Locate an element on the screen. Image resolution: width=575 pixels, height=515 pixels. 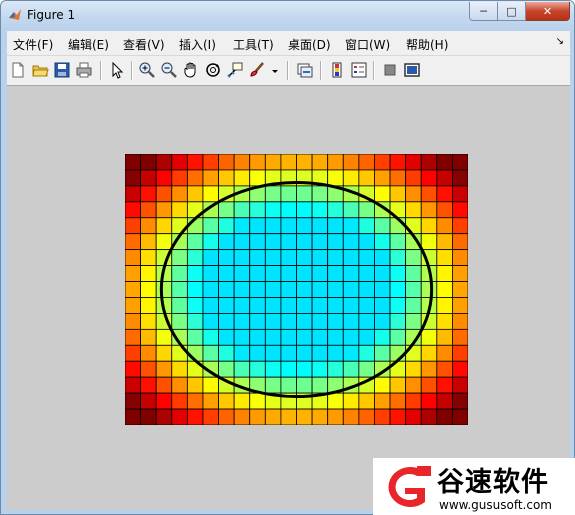
print-icon is located at coordinates (84, 70).